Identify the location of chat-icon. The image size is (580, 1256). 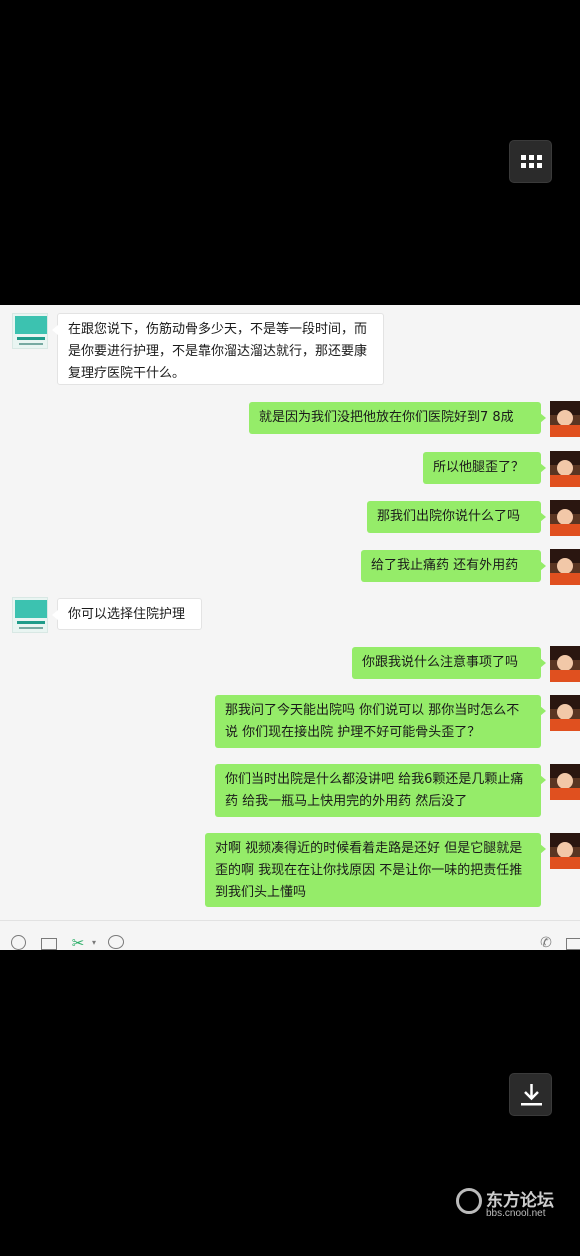
(116, 942).